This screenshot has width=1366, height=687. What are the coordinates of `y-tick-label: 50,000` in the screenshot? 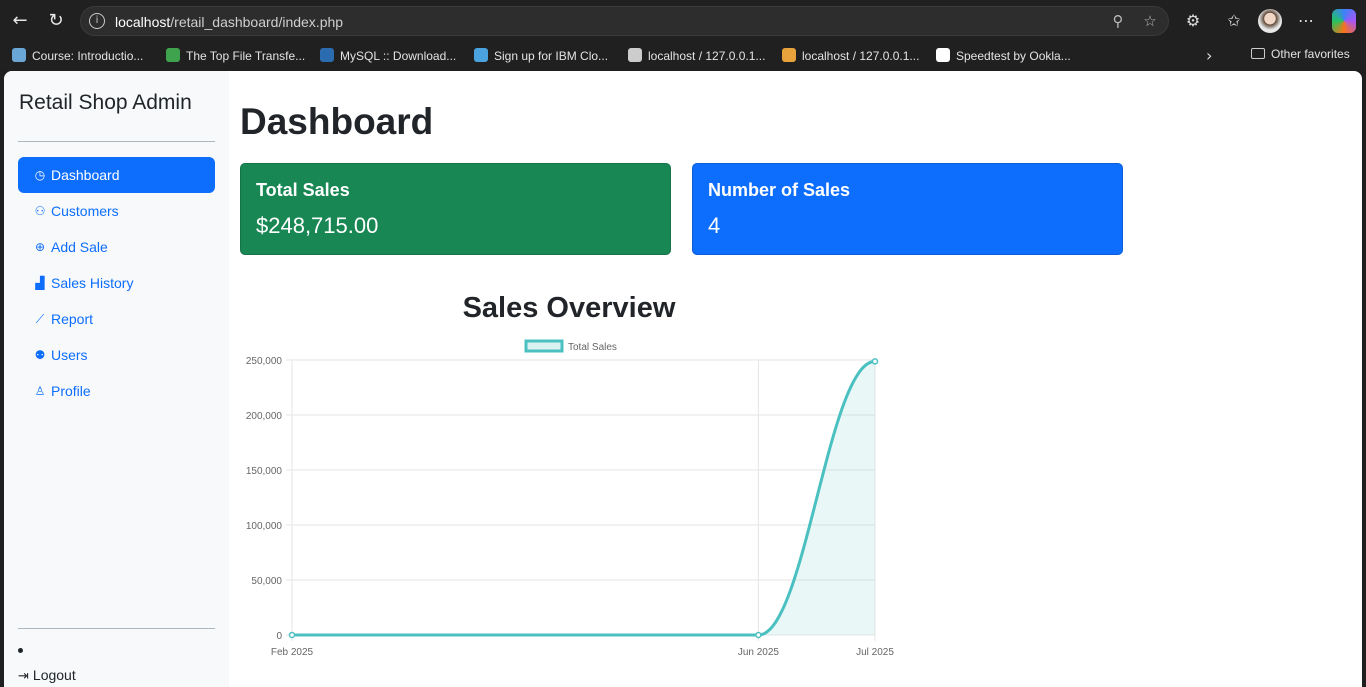 It's located at (266, 581).